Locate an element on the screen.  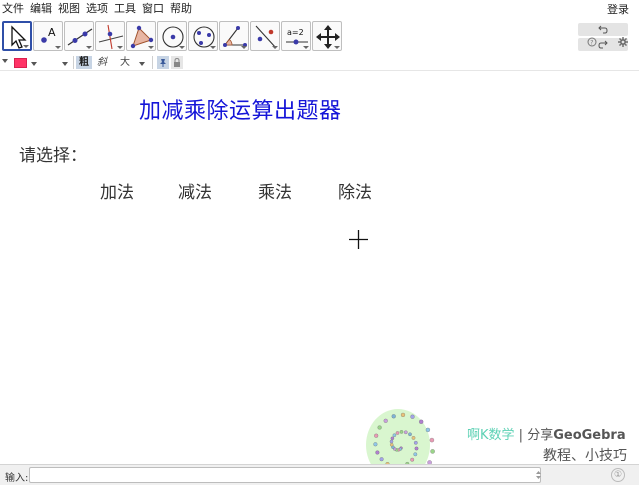
color-dropdown-icon is located at coordinates (34, 64).